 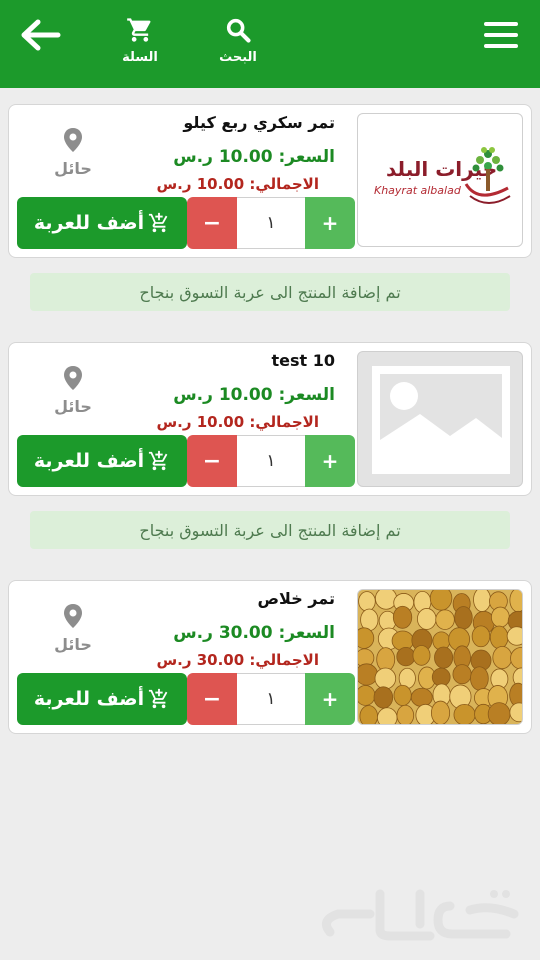 What do you see at coordinates (296, 598) in the screenshot?
I see `product-title: تمر خلاص` at bounding box center [296, 598].